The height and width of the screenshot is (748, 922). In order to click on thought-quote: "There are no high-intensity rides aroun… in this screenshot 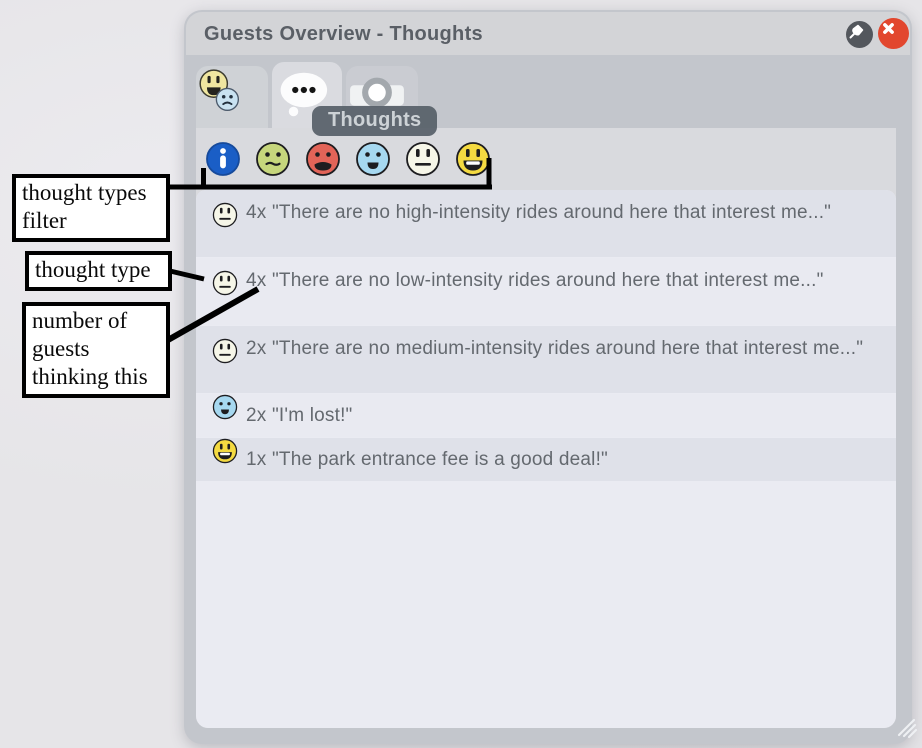, I will do `click(551, 212)`.